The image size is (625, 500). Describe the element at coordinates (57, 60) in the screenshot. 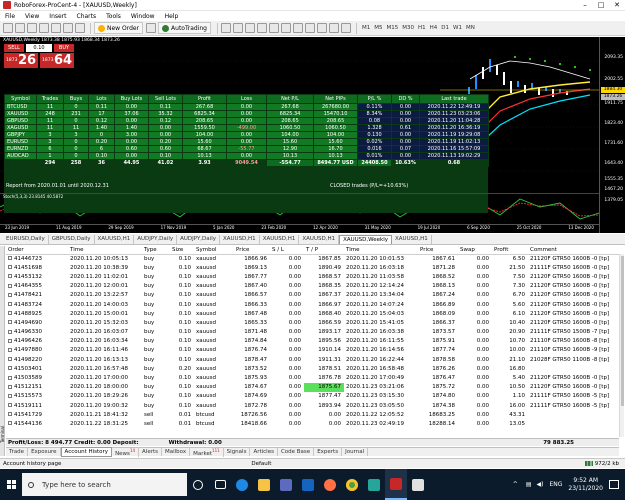

I see `ask-price-button: 1873 64` at that location.